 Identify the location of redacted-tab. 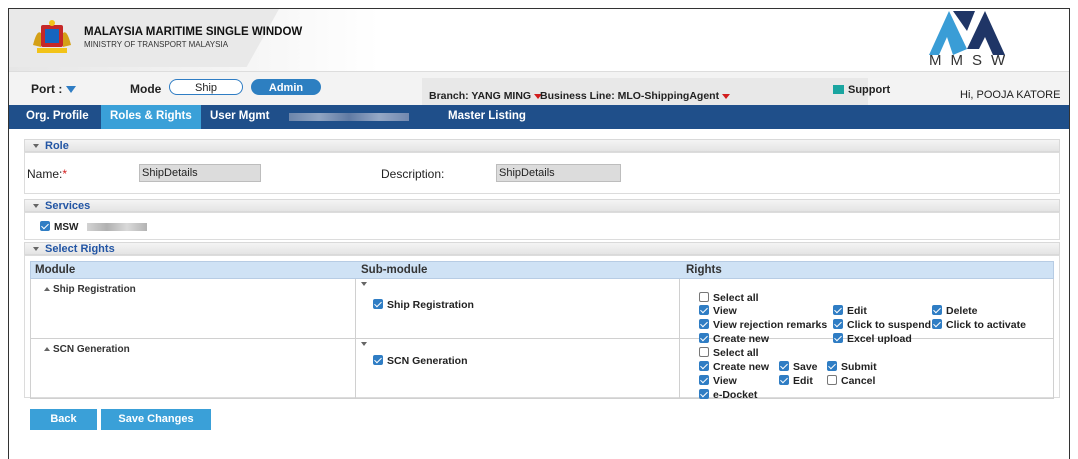
(349, 117).